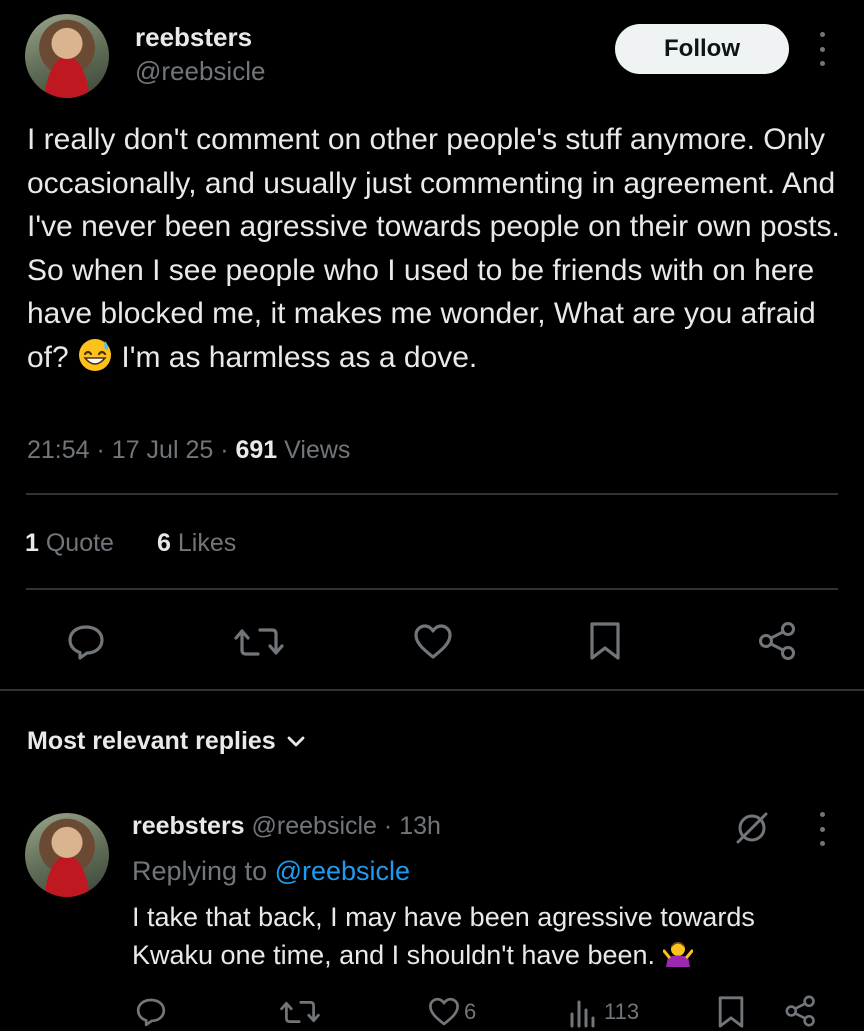  I want to click on reply-views-button: 113, so click(603, 1012).